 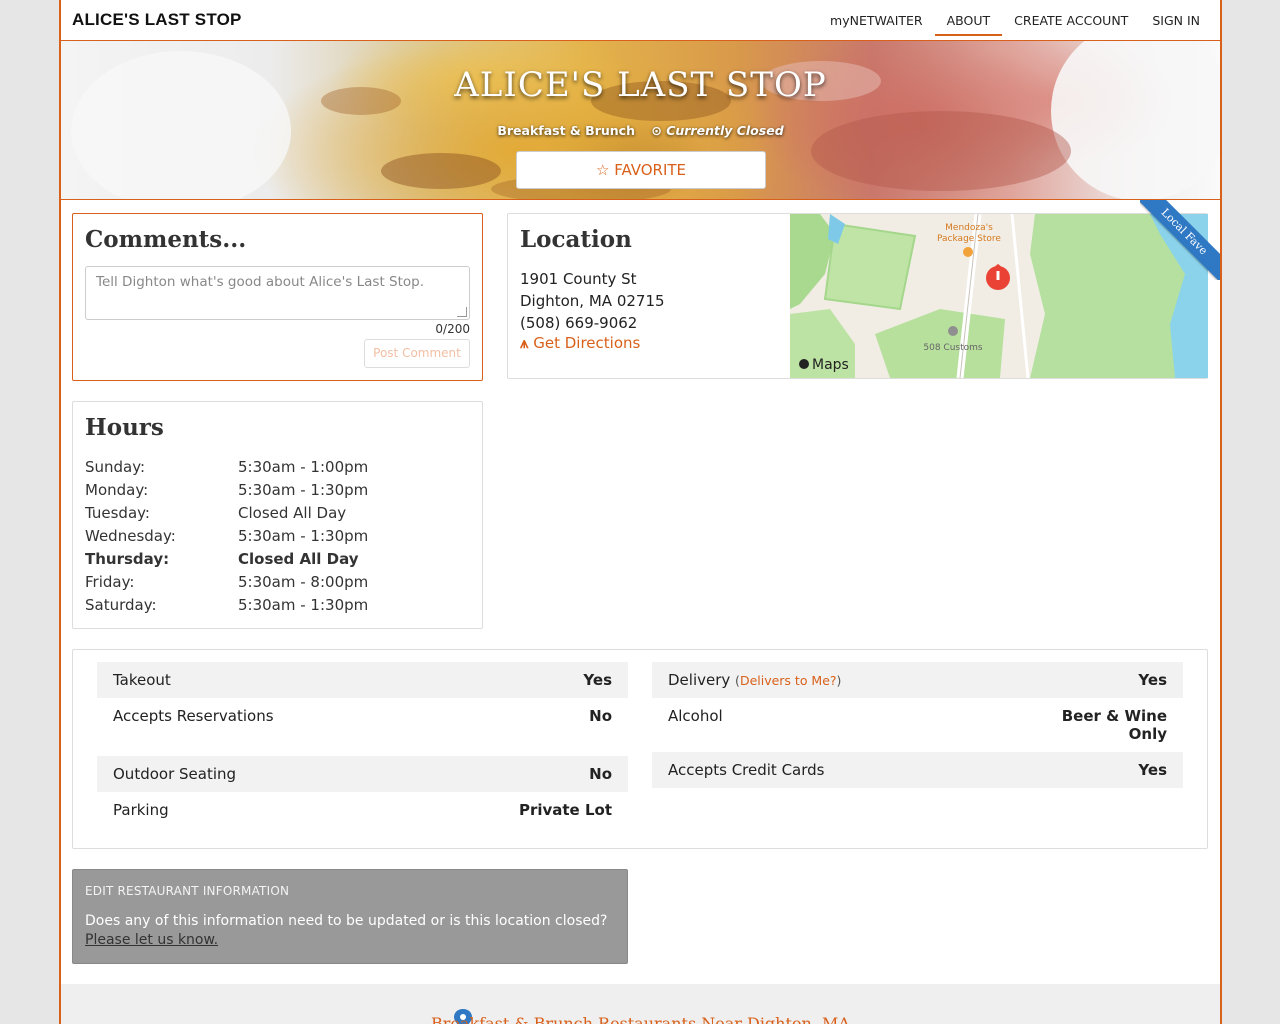 What do you see at coordinates (578, 279) in the screenshot?
I see `street-address: 1901 County St` at bounding box center [578, 279].